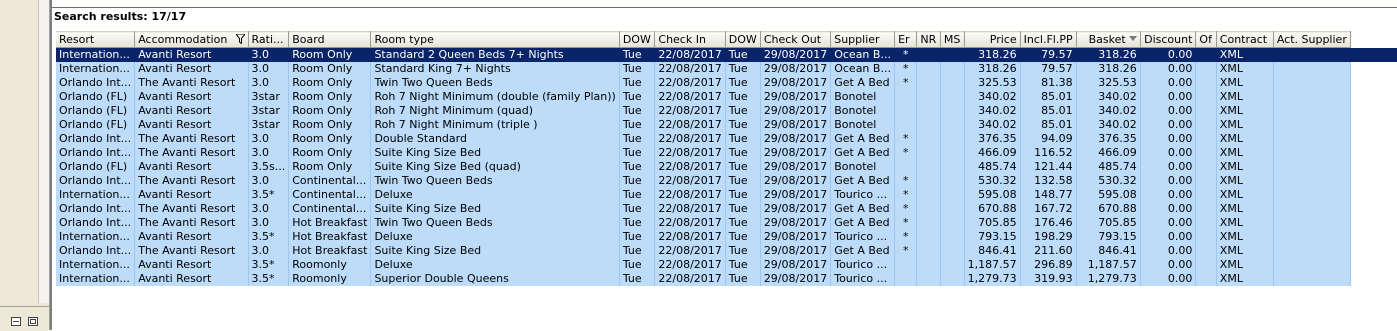  What do you see at coordinates (1245, 39) in the screenshot?
I see `column-header-contract: Contract` at bounding box center [1245, 39].